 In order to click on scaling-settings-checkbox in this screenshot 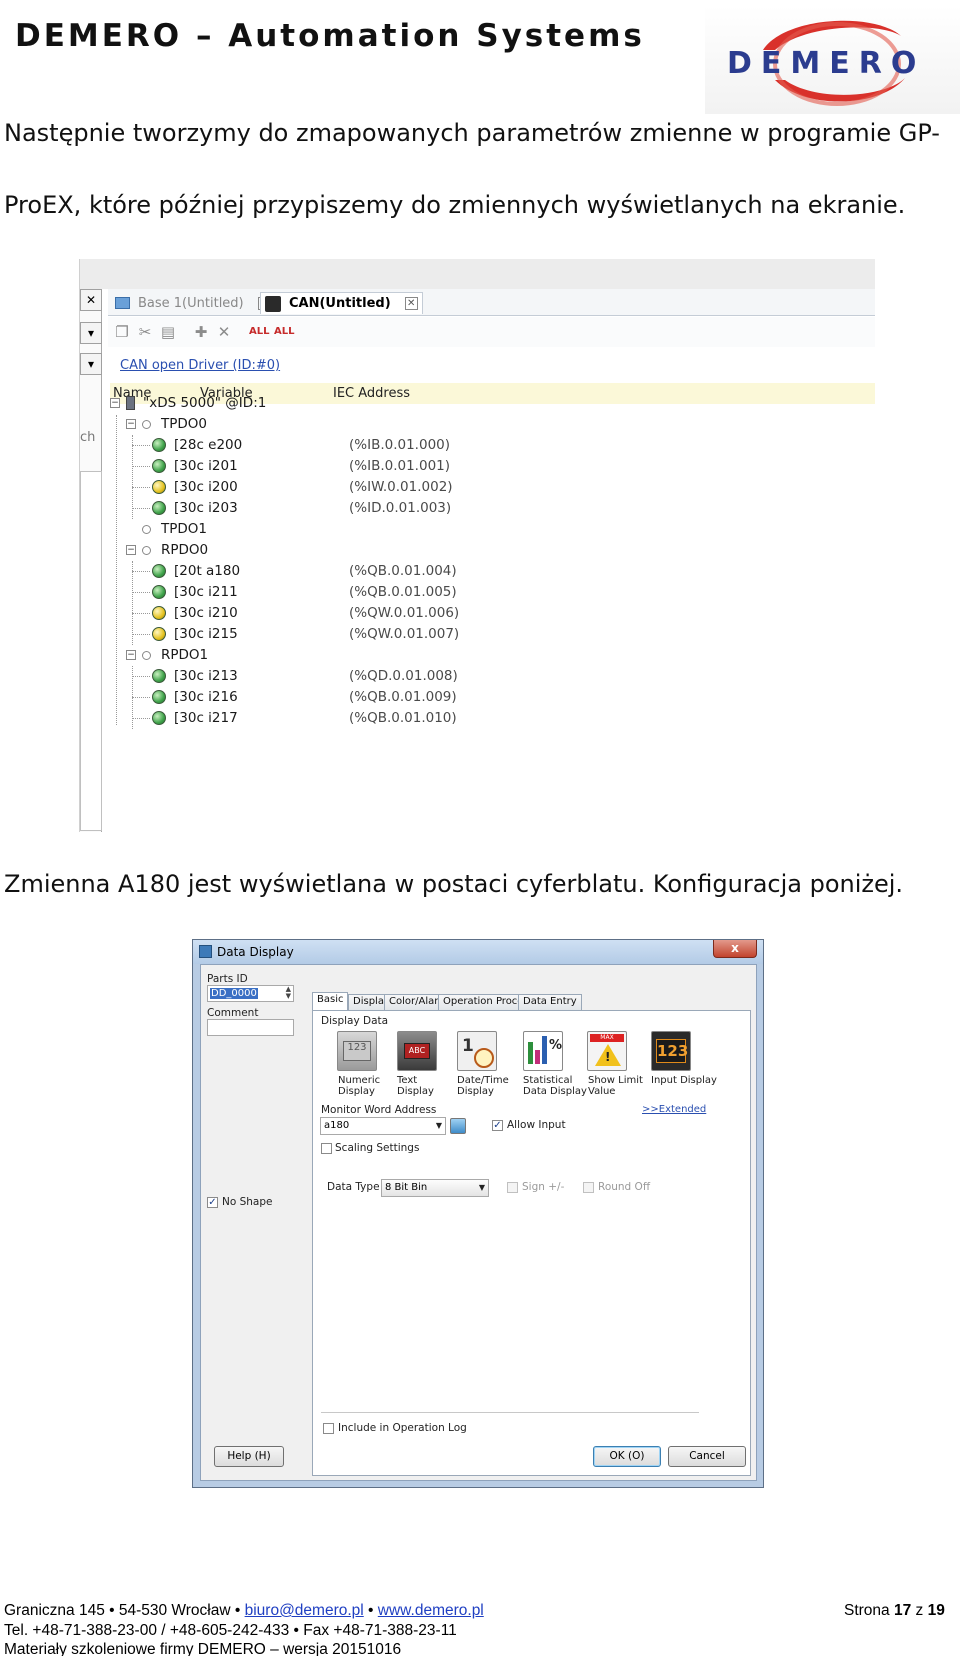, I will do `click(326, 1148)`.